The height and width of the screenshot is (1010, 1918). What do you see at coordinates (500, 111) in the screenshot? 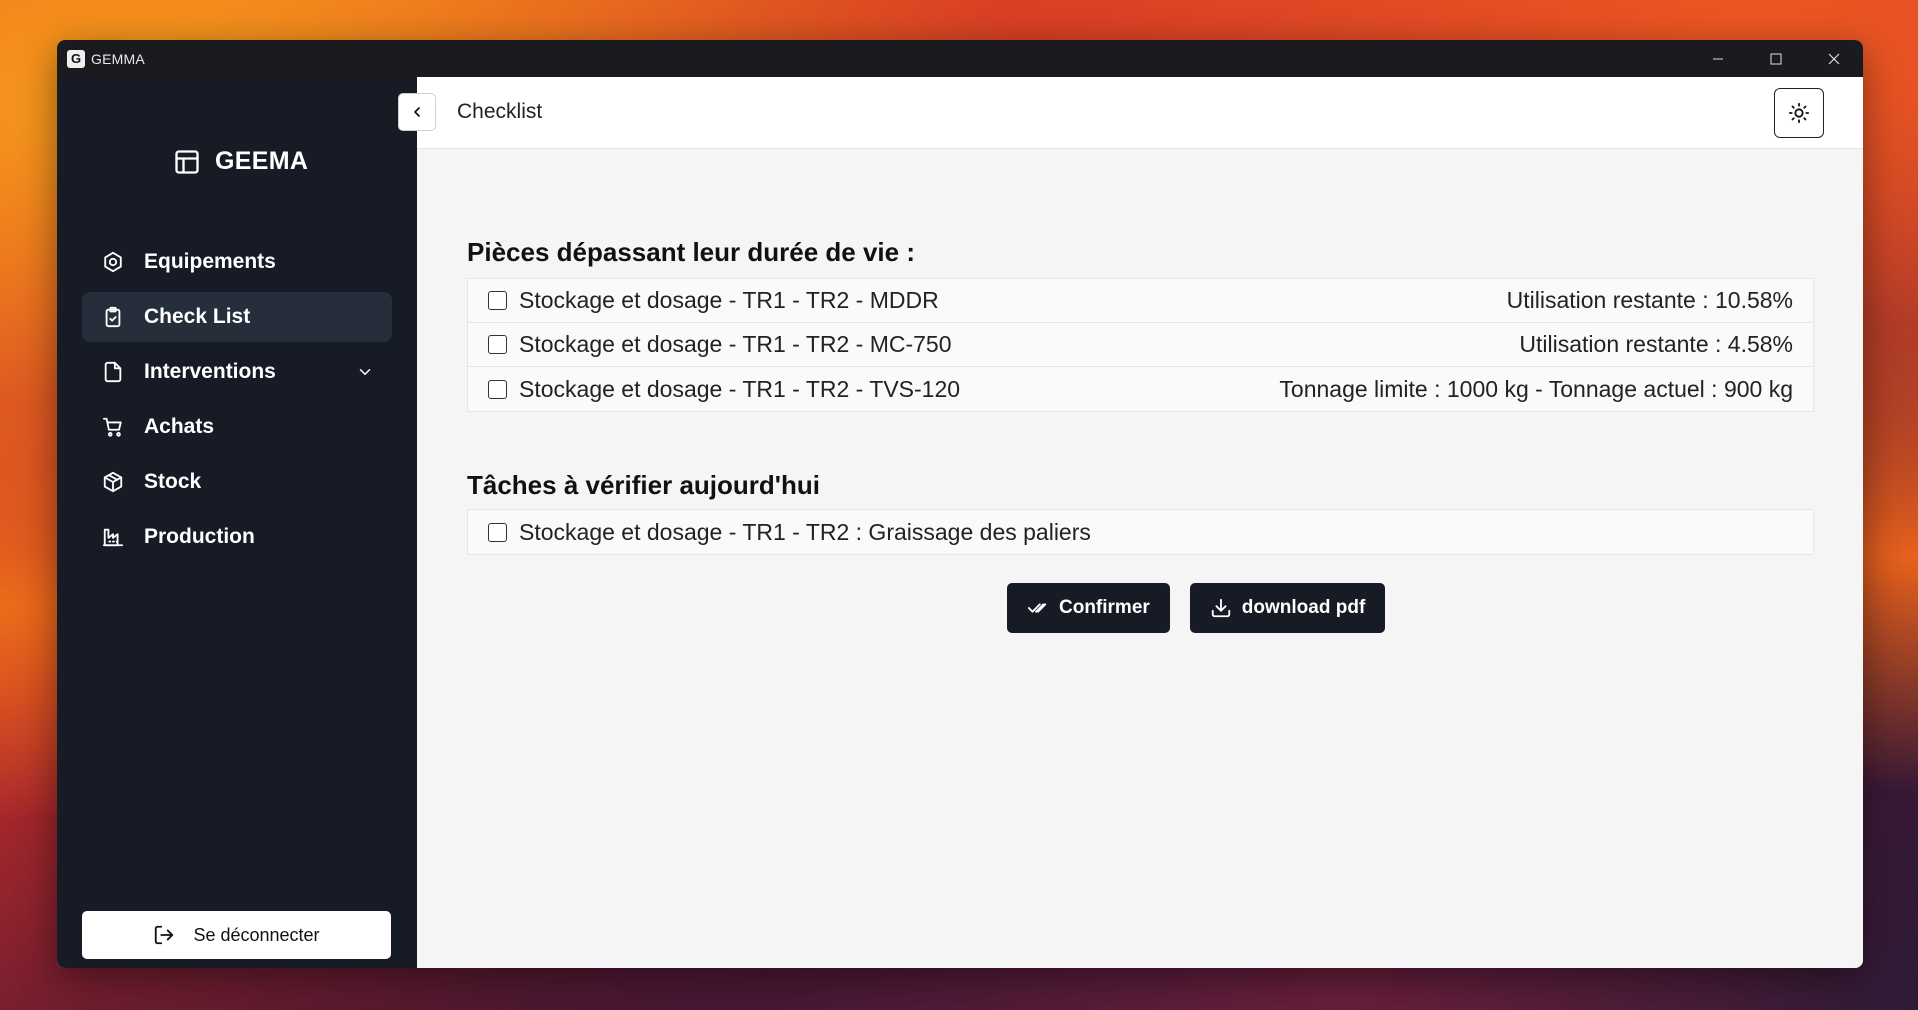
I see `page-title: Checklist` at bounding box center [500, 111].